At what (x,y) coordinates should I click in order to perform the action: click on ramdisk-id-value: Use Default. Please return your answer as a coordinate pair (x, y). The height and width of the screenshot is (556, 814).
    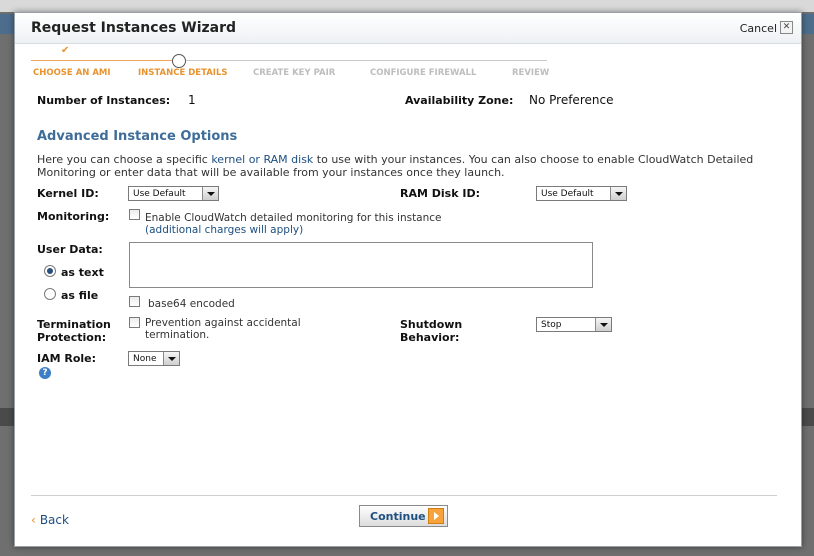
    Looking at the image, I should click on (567, 194).